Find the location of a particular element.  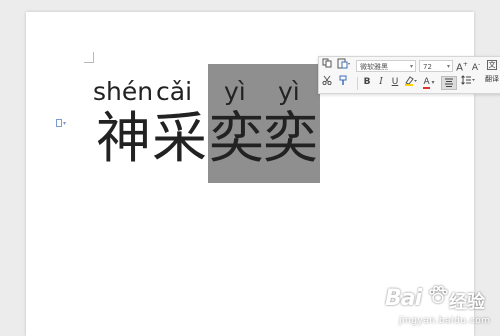

bold-button: B is located at coordinates (367, 82).